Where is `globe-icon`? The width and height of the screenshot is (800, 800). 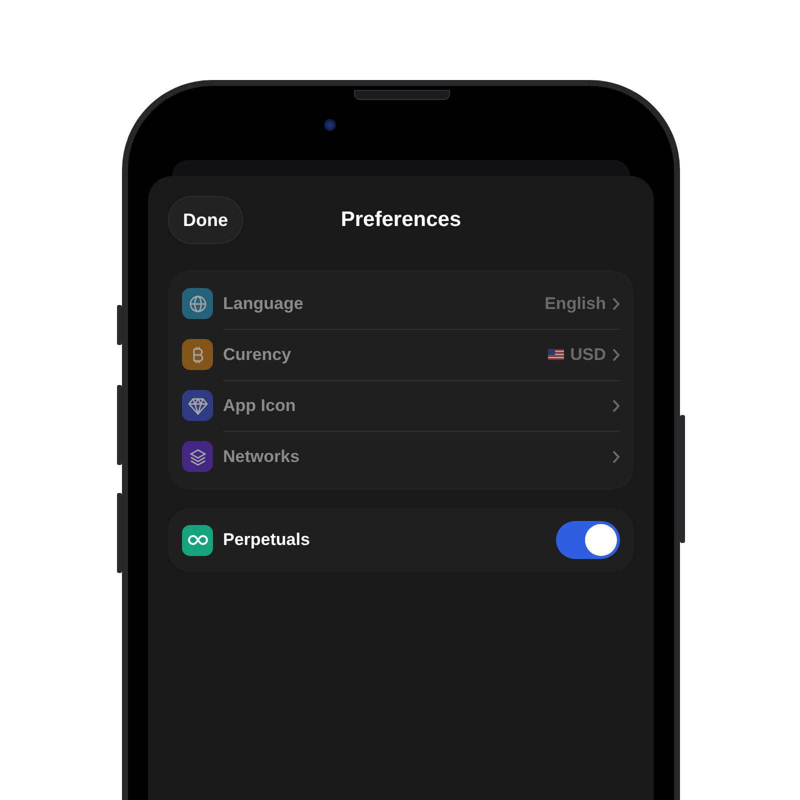 globe-icon is located at coordinates (197, 303).